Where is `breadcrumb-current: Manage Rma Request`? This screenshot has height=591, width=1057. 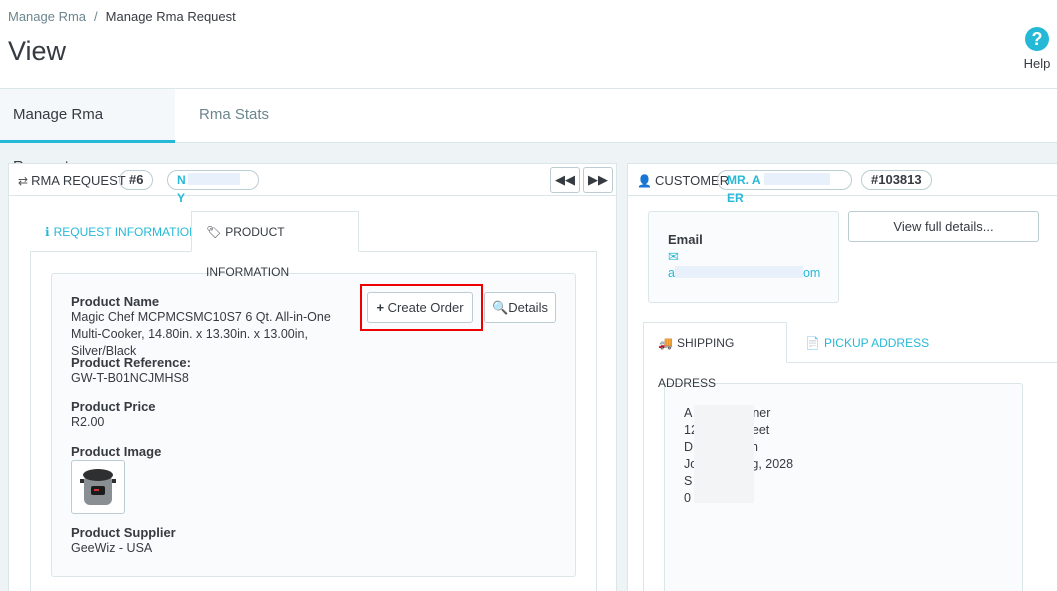
breadcrumb-current: Manage Rma Request is located at coordinates (170, 16).